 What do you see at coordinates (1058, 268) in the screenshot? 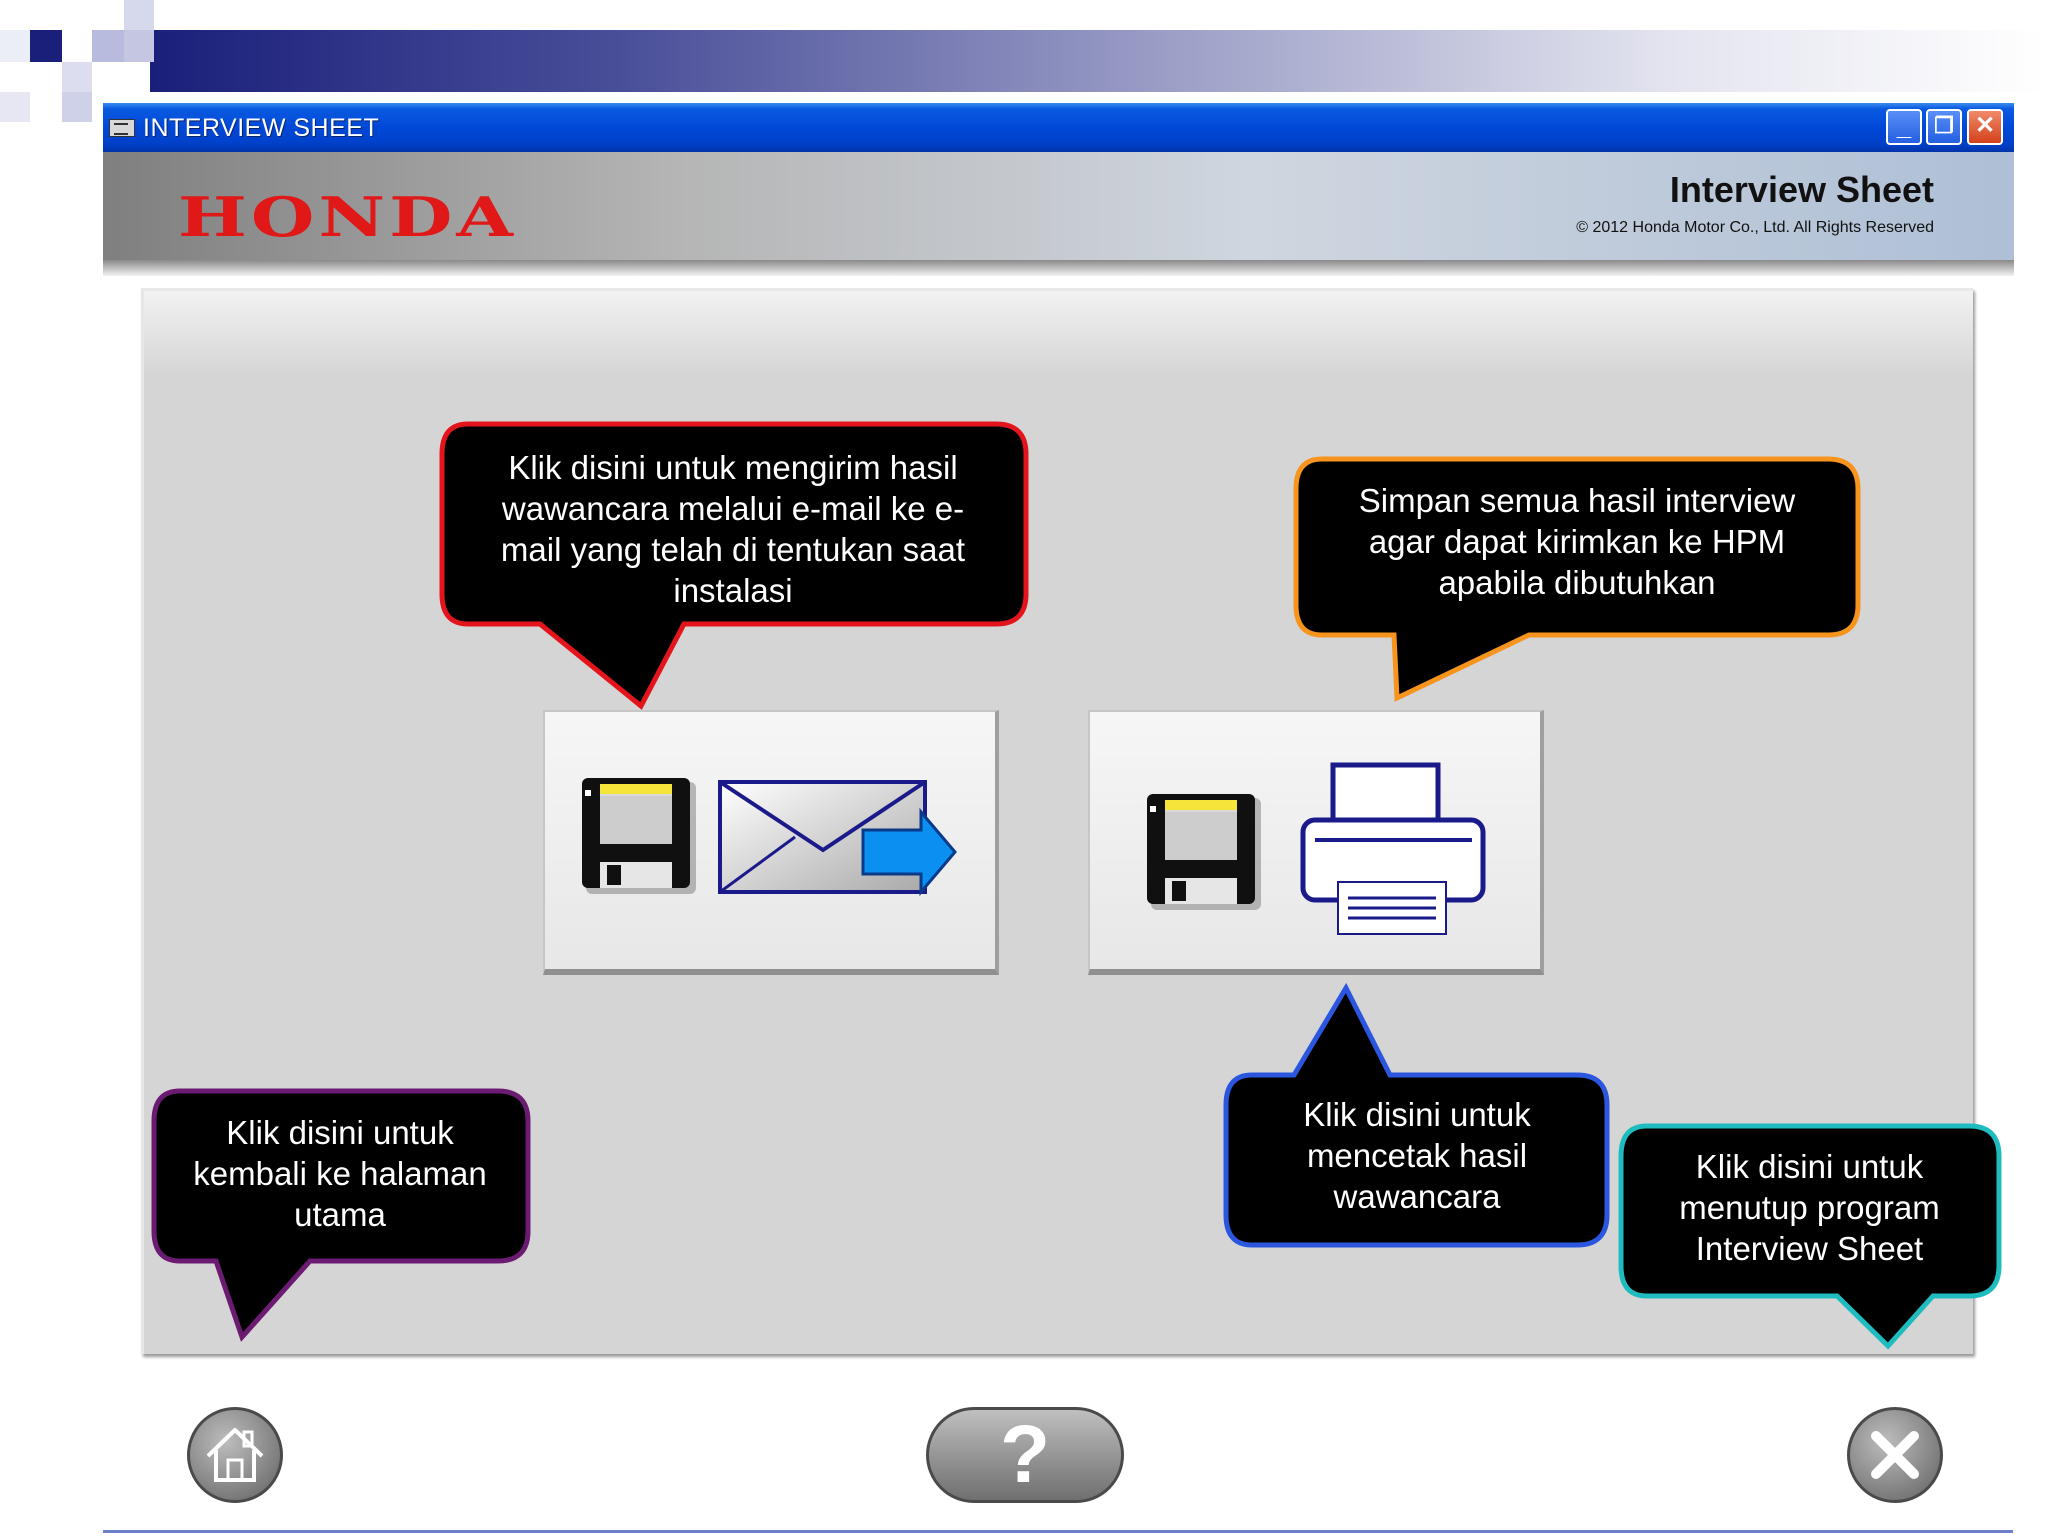
I see `header-divider` at bounding box center [1058, 268].